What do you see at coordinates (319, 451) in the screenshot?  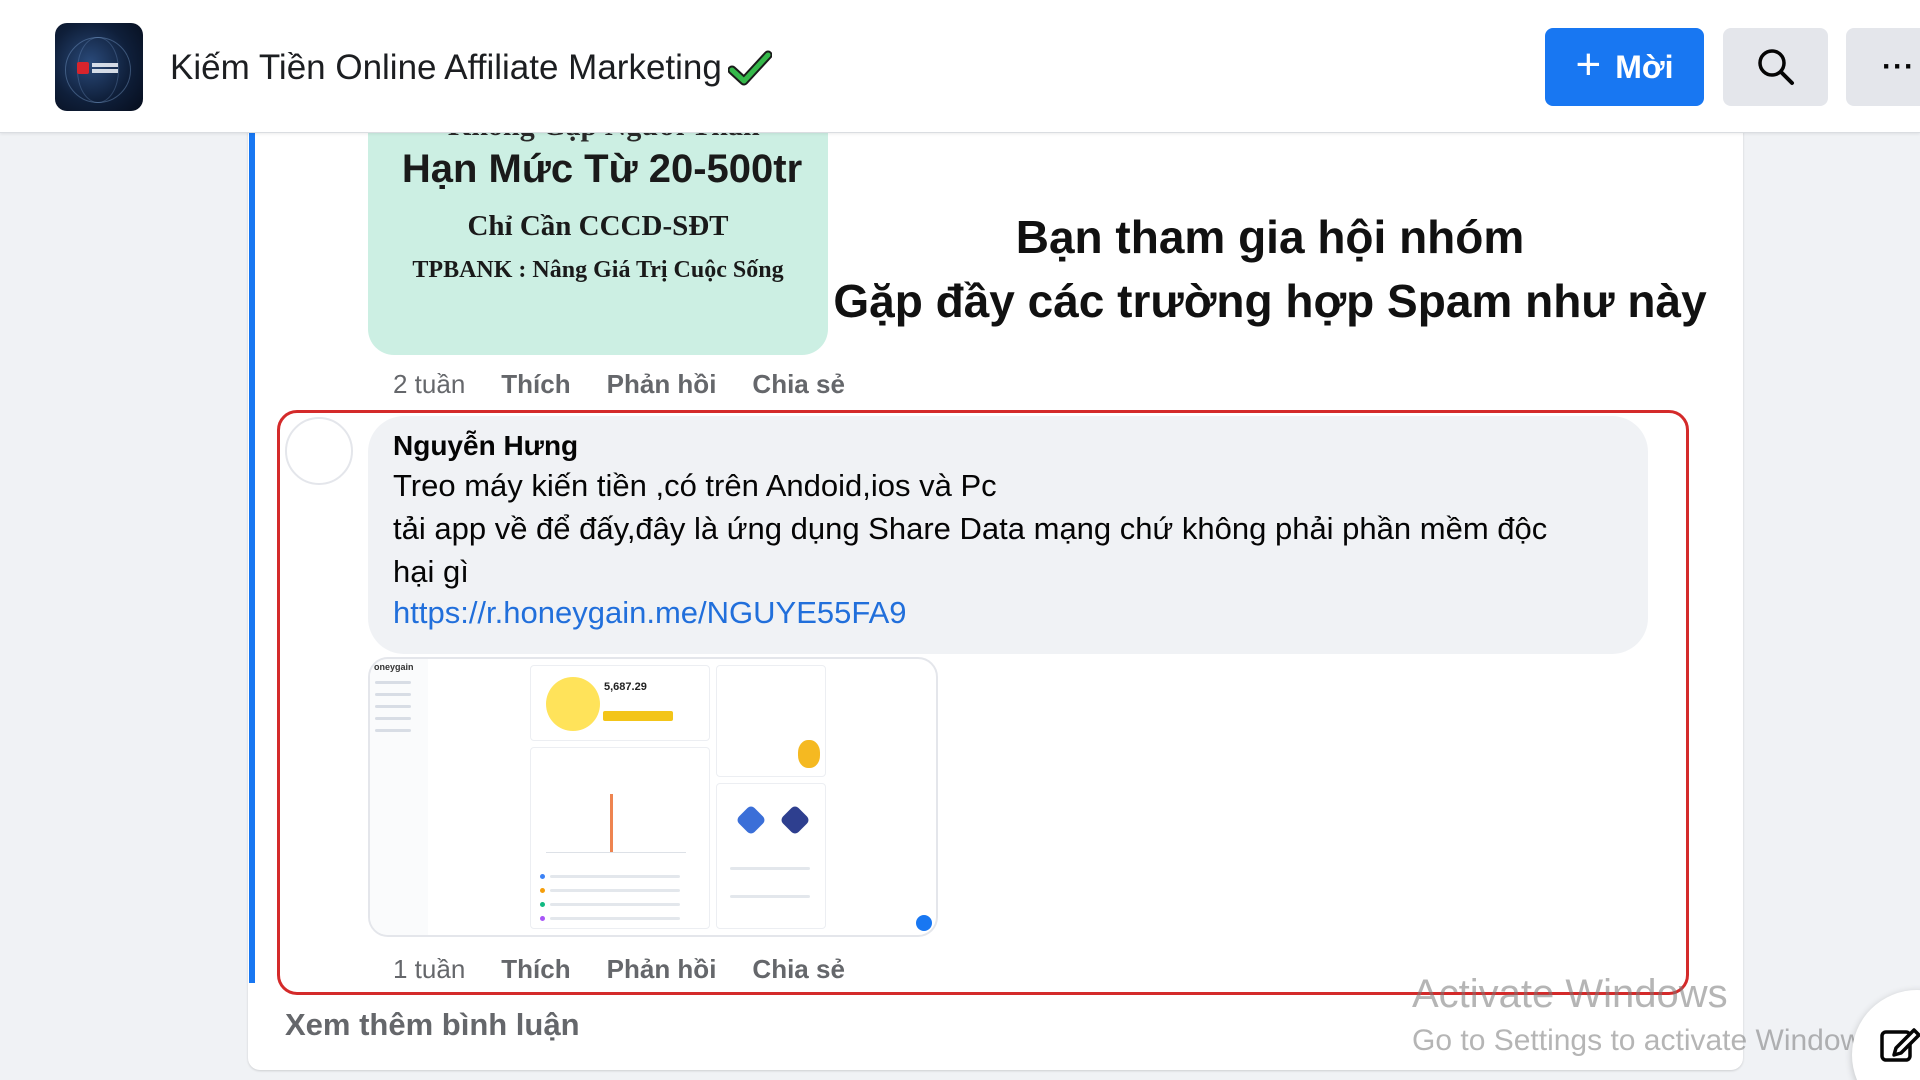 I see `avatar` at bounding box center [319, 451].